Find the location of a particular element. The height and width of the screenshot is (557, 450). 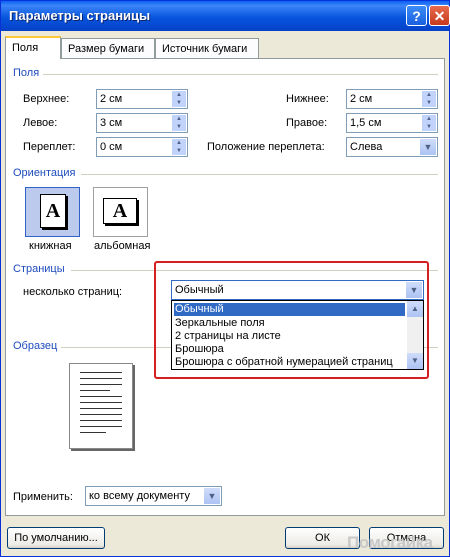

right-margin-spinner: 1,5 см ▲ ▼ is located at coordinates (392, 123).